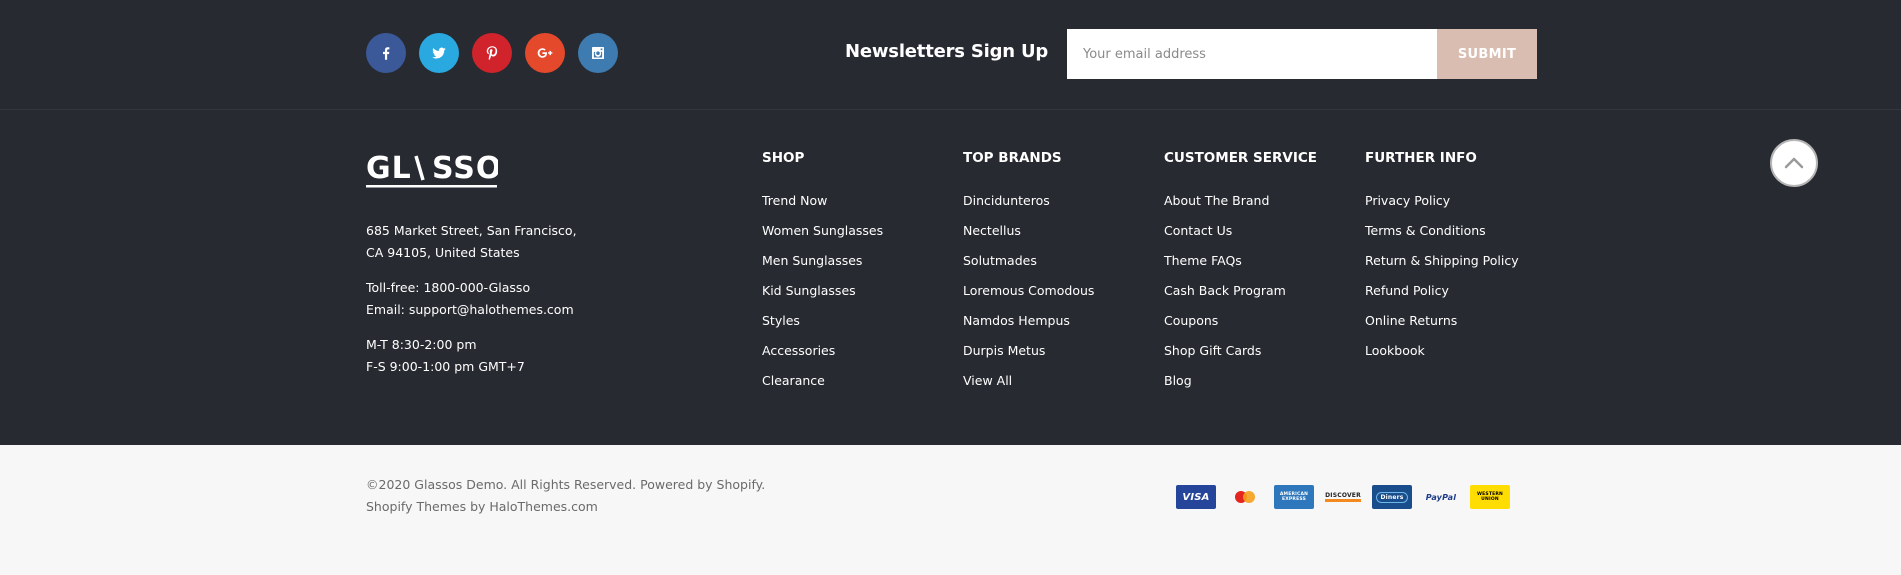  I want to click on diners-icon: Diners, so click(1392, 497).